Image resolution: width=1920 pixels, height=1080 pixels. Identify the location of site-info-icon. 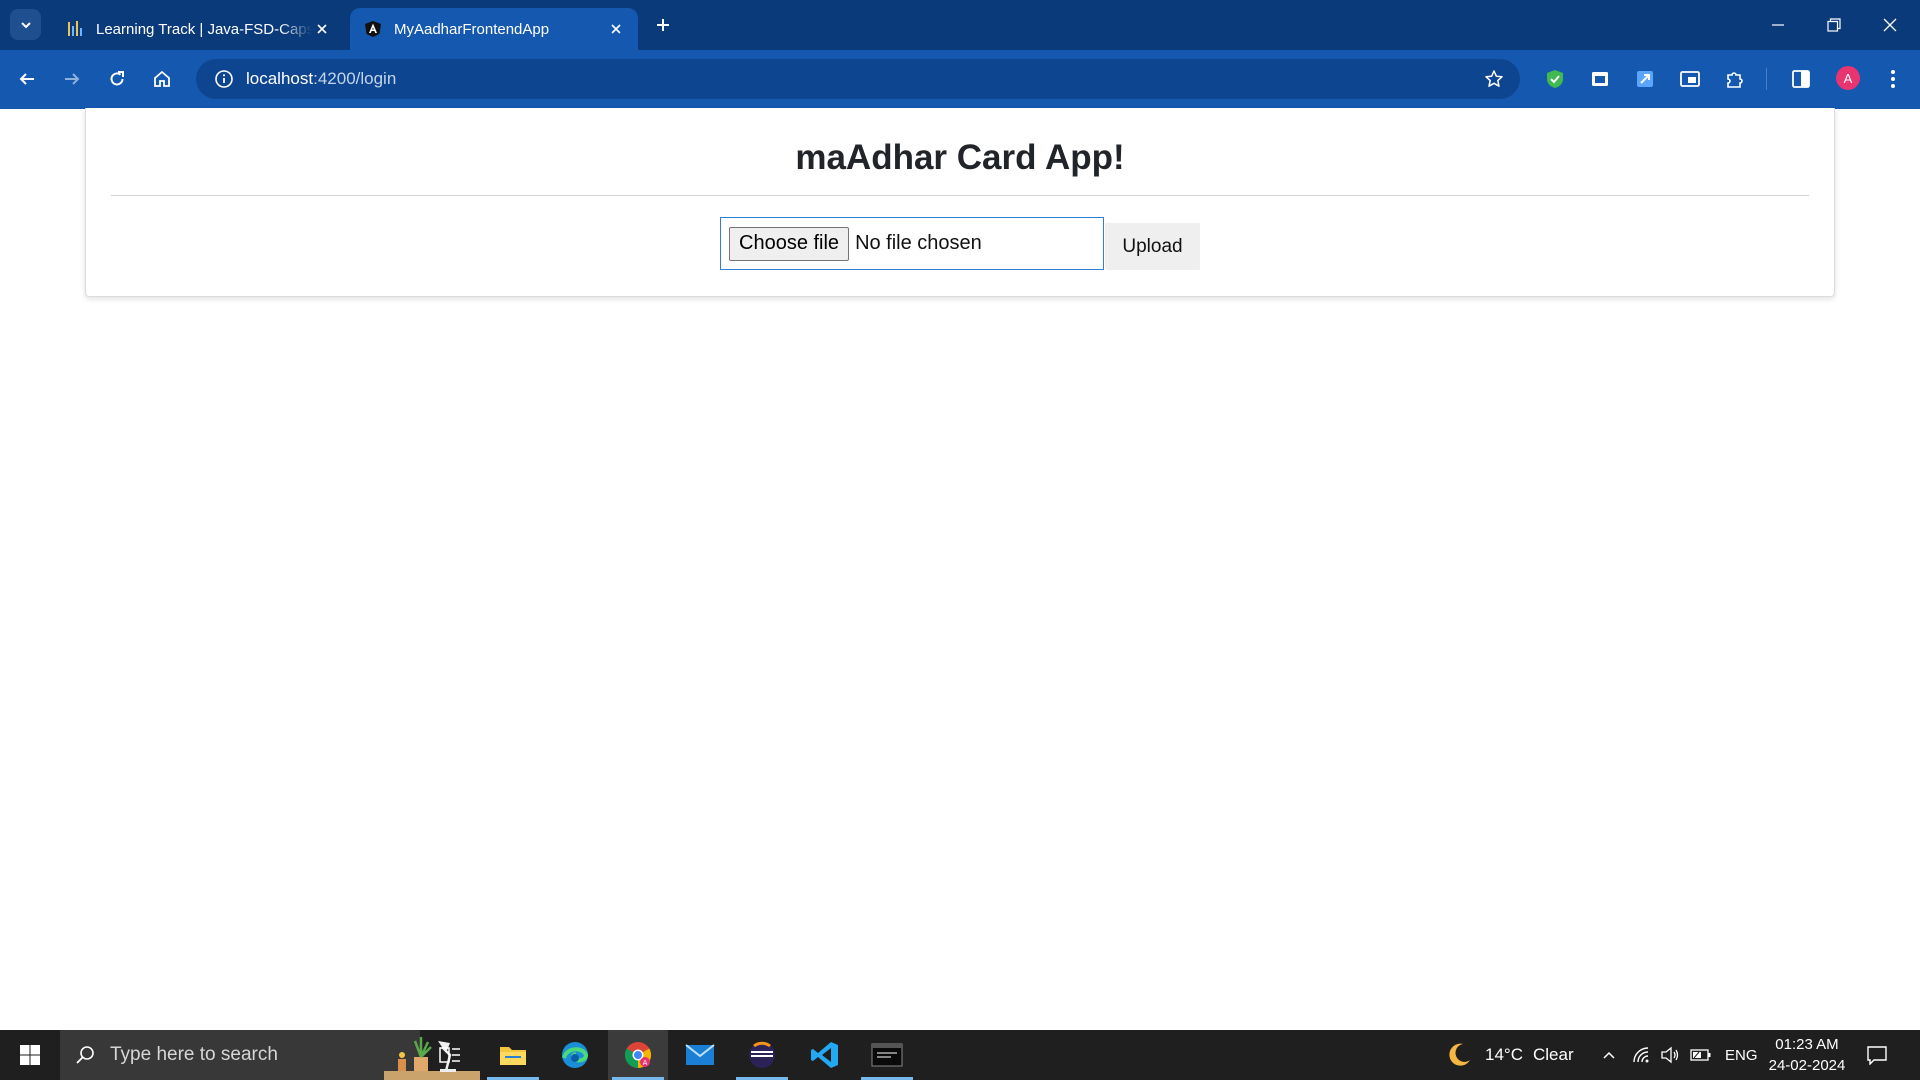
(224, 79).